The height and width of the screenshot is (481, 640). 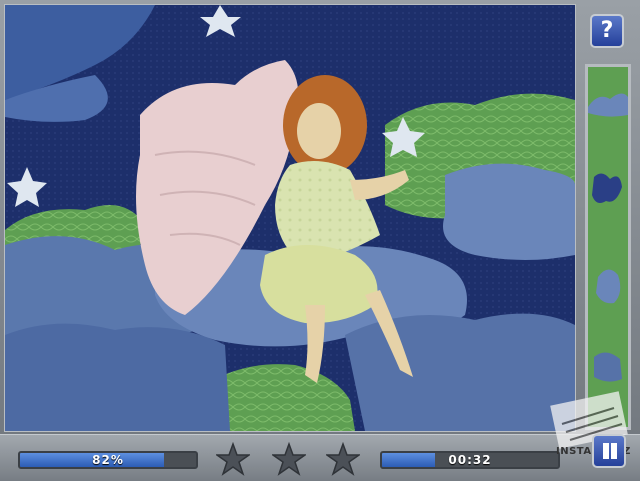 What do you see at coordinates (606, 451) in the screenshot?
I see `pause-icon` at bounding box center [606, 451].